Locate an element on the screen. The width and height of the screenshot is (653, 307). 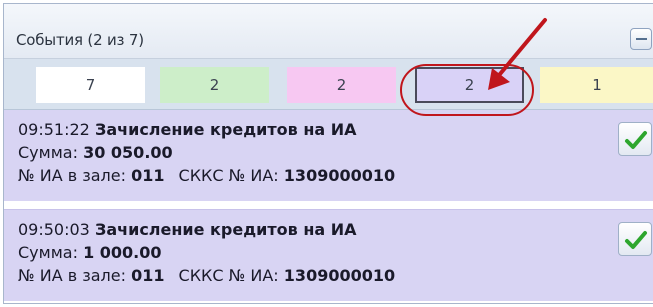
collapse-button is located at coordinates (641, 39).